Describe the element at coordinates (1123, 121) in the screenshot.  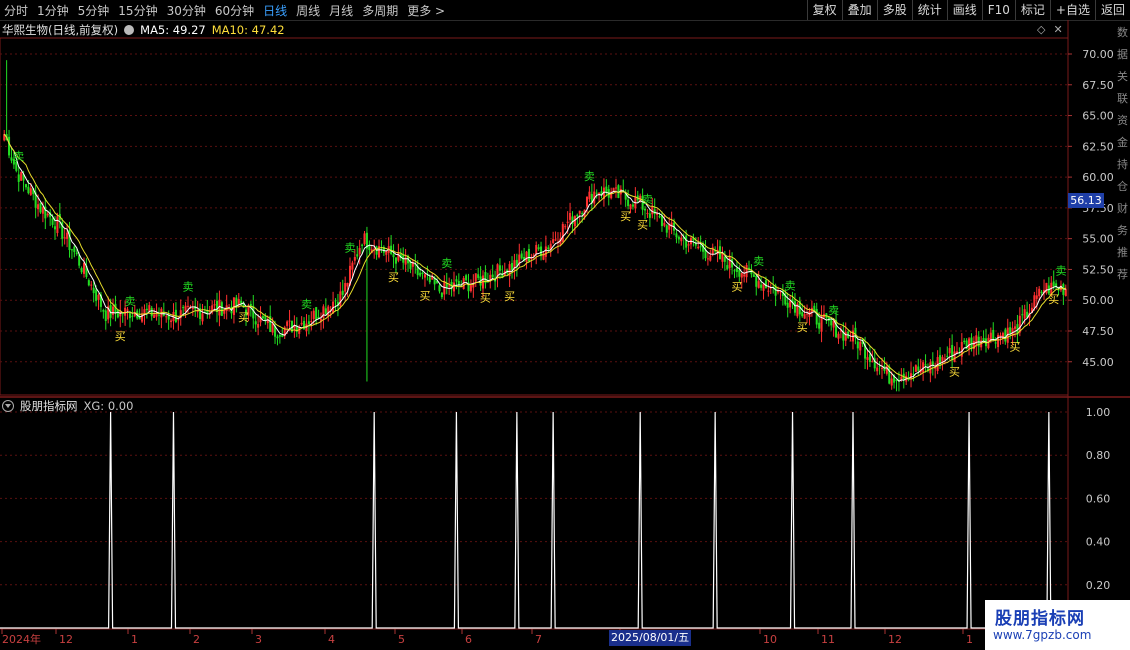
I see `right-strip-char: 资` at that location.